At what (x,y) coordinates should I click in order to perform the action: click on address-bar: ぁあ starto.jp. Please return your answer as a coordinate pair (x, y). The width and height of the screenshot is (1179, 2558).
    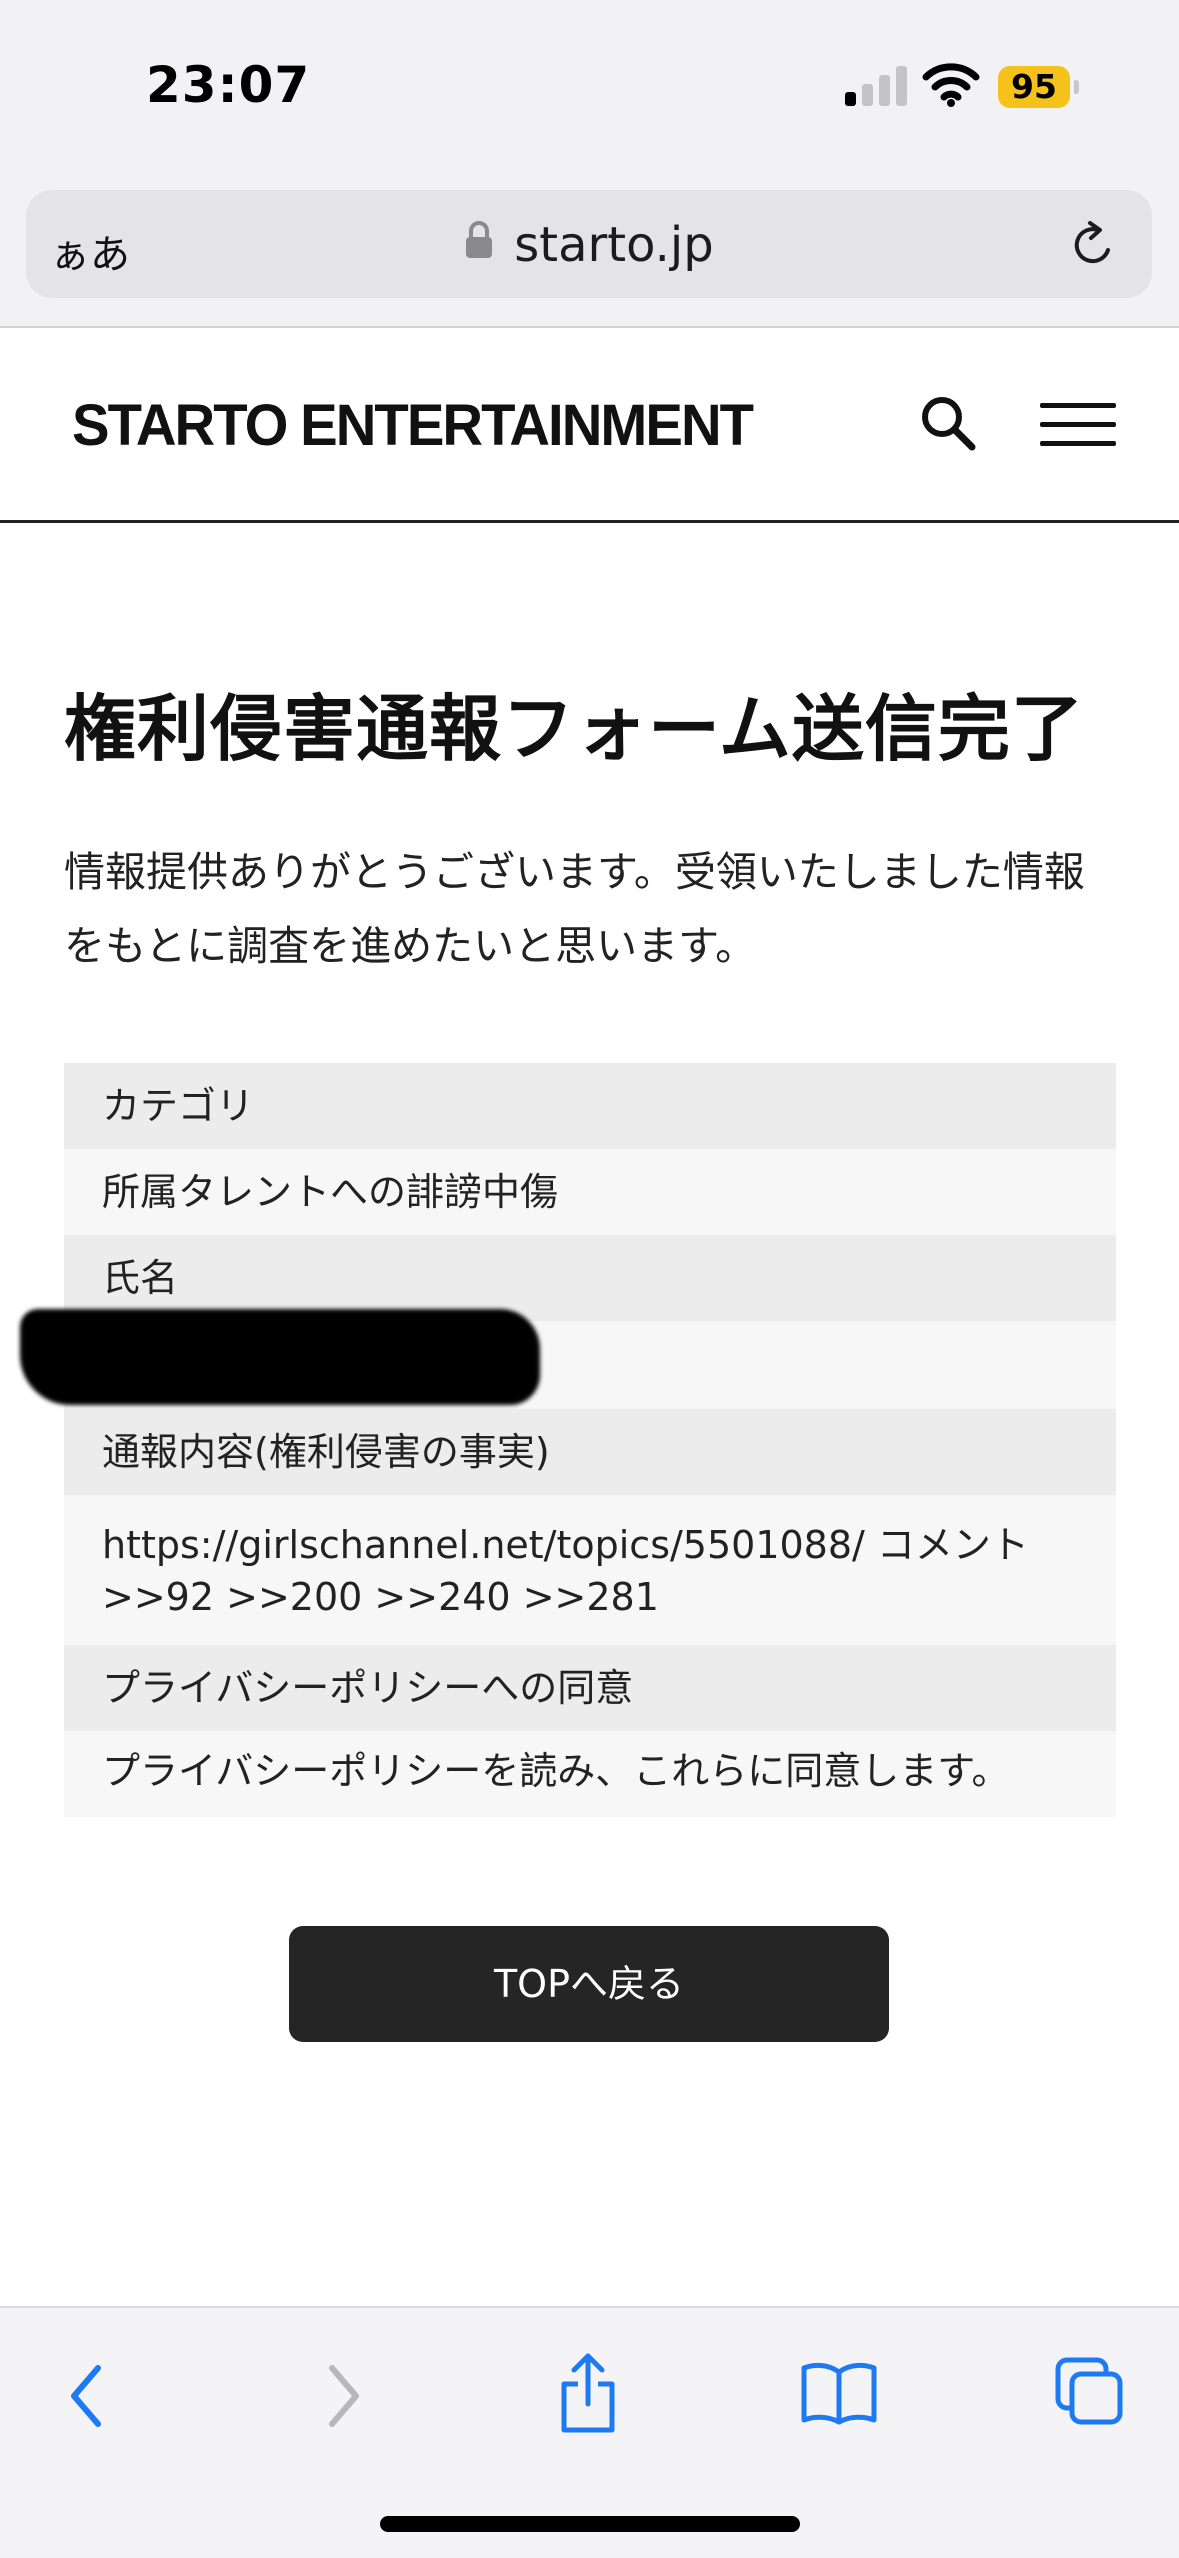
    Looking at the image, I should click on (589, 244).